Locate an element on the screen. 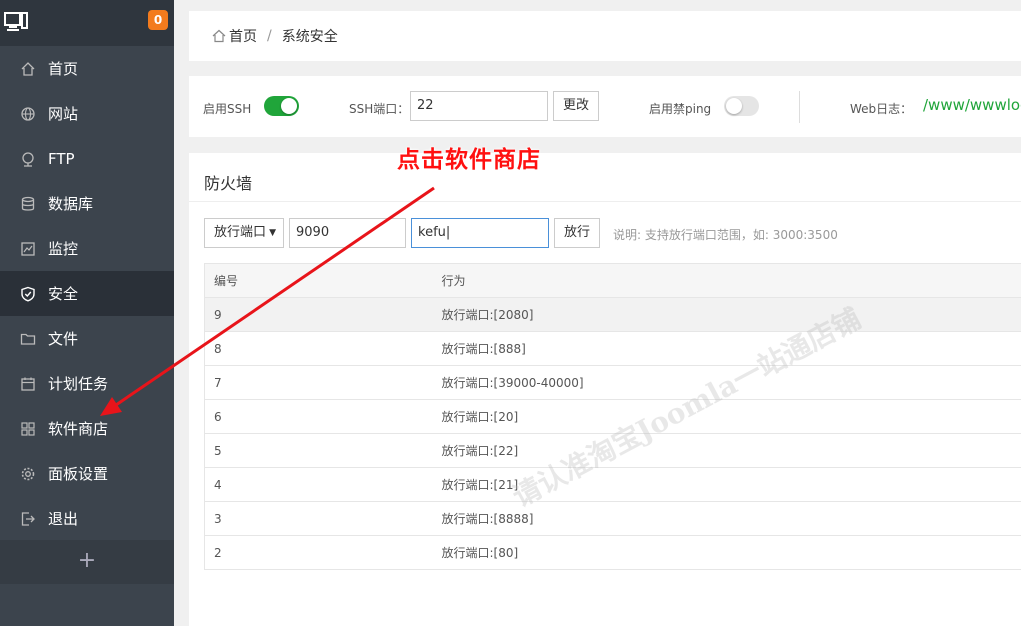  sidebar-item-label: 文件 is located at coordinates (63, 339).